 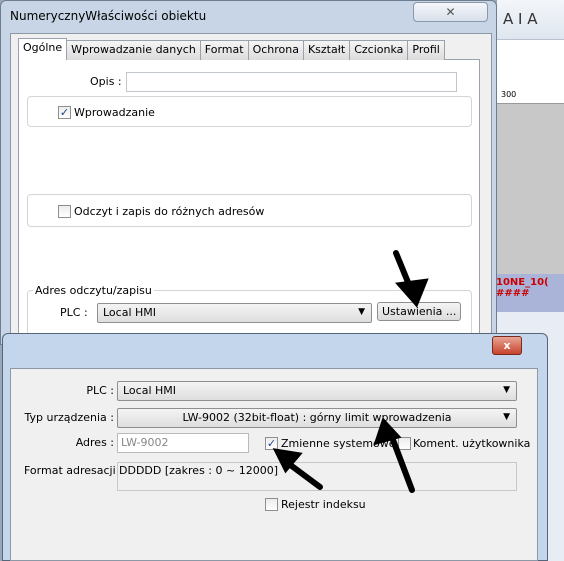 I want to click on annotation-arrows, so click(x=350, y=371).